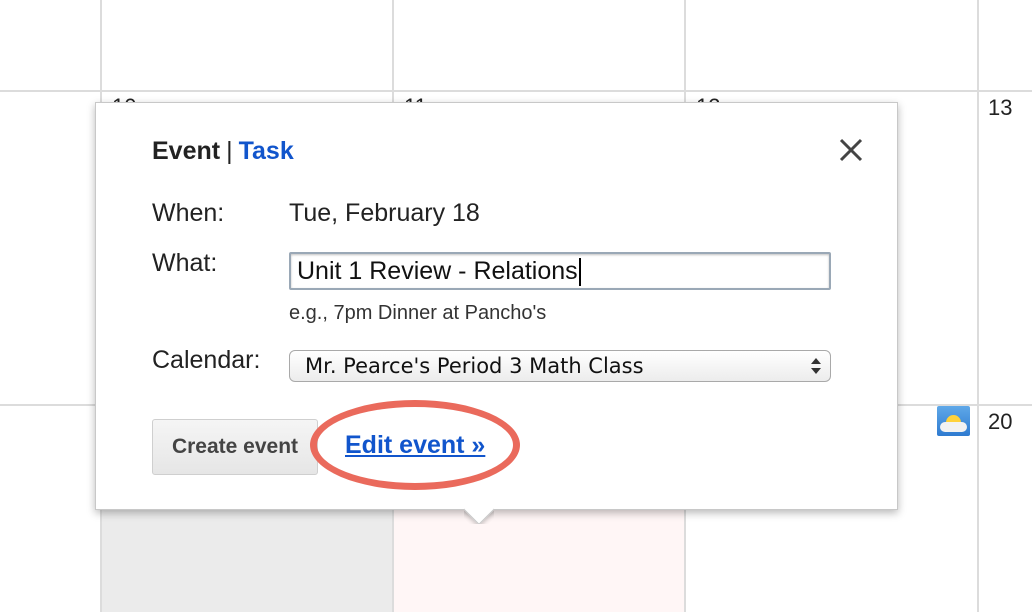  Describe the element at coordinates (437, 271) in the screenshot. I see `what-input-value: Unit 1 Review - Relations` at that location.